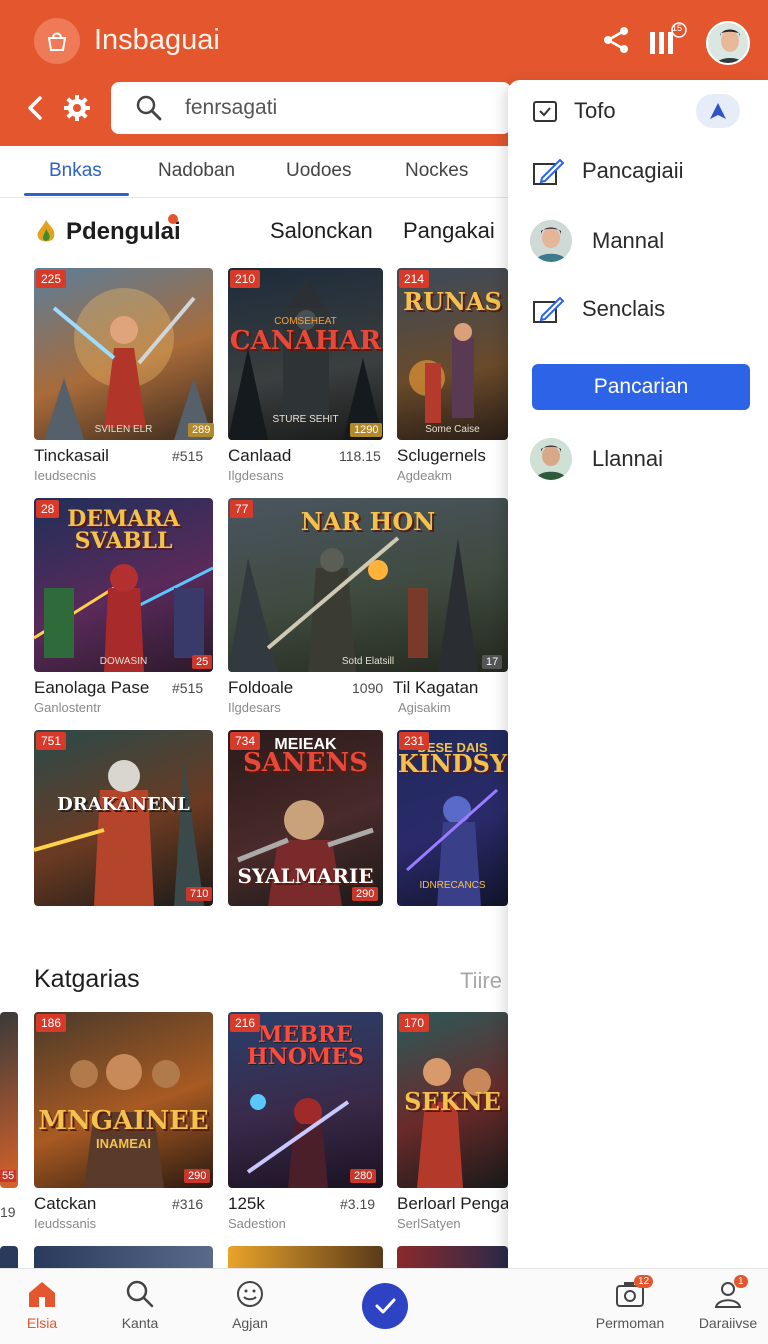  What do you see at coordinates (260, 455) in the screenshot?
I see `card-title: Canlaad` at bounding box center [260, 455].